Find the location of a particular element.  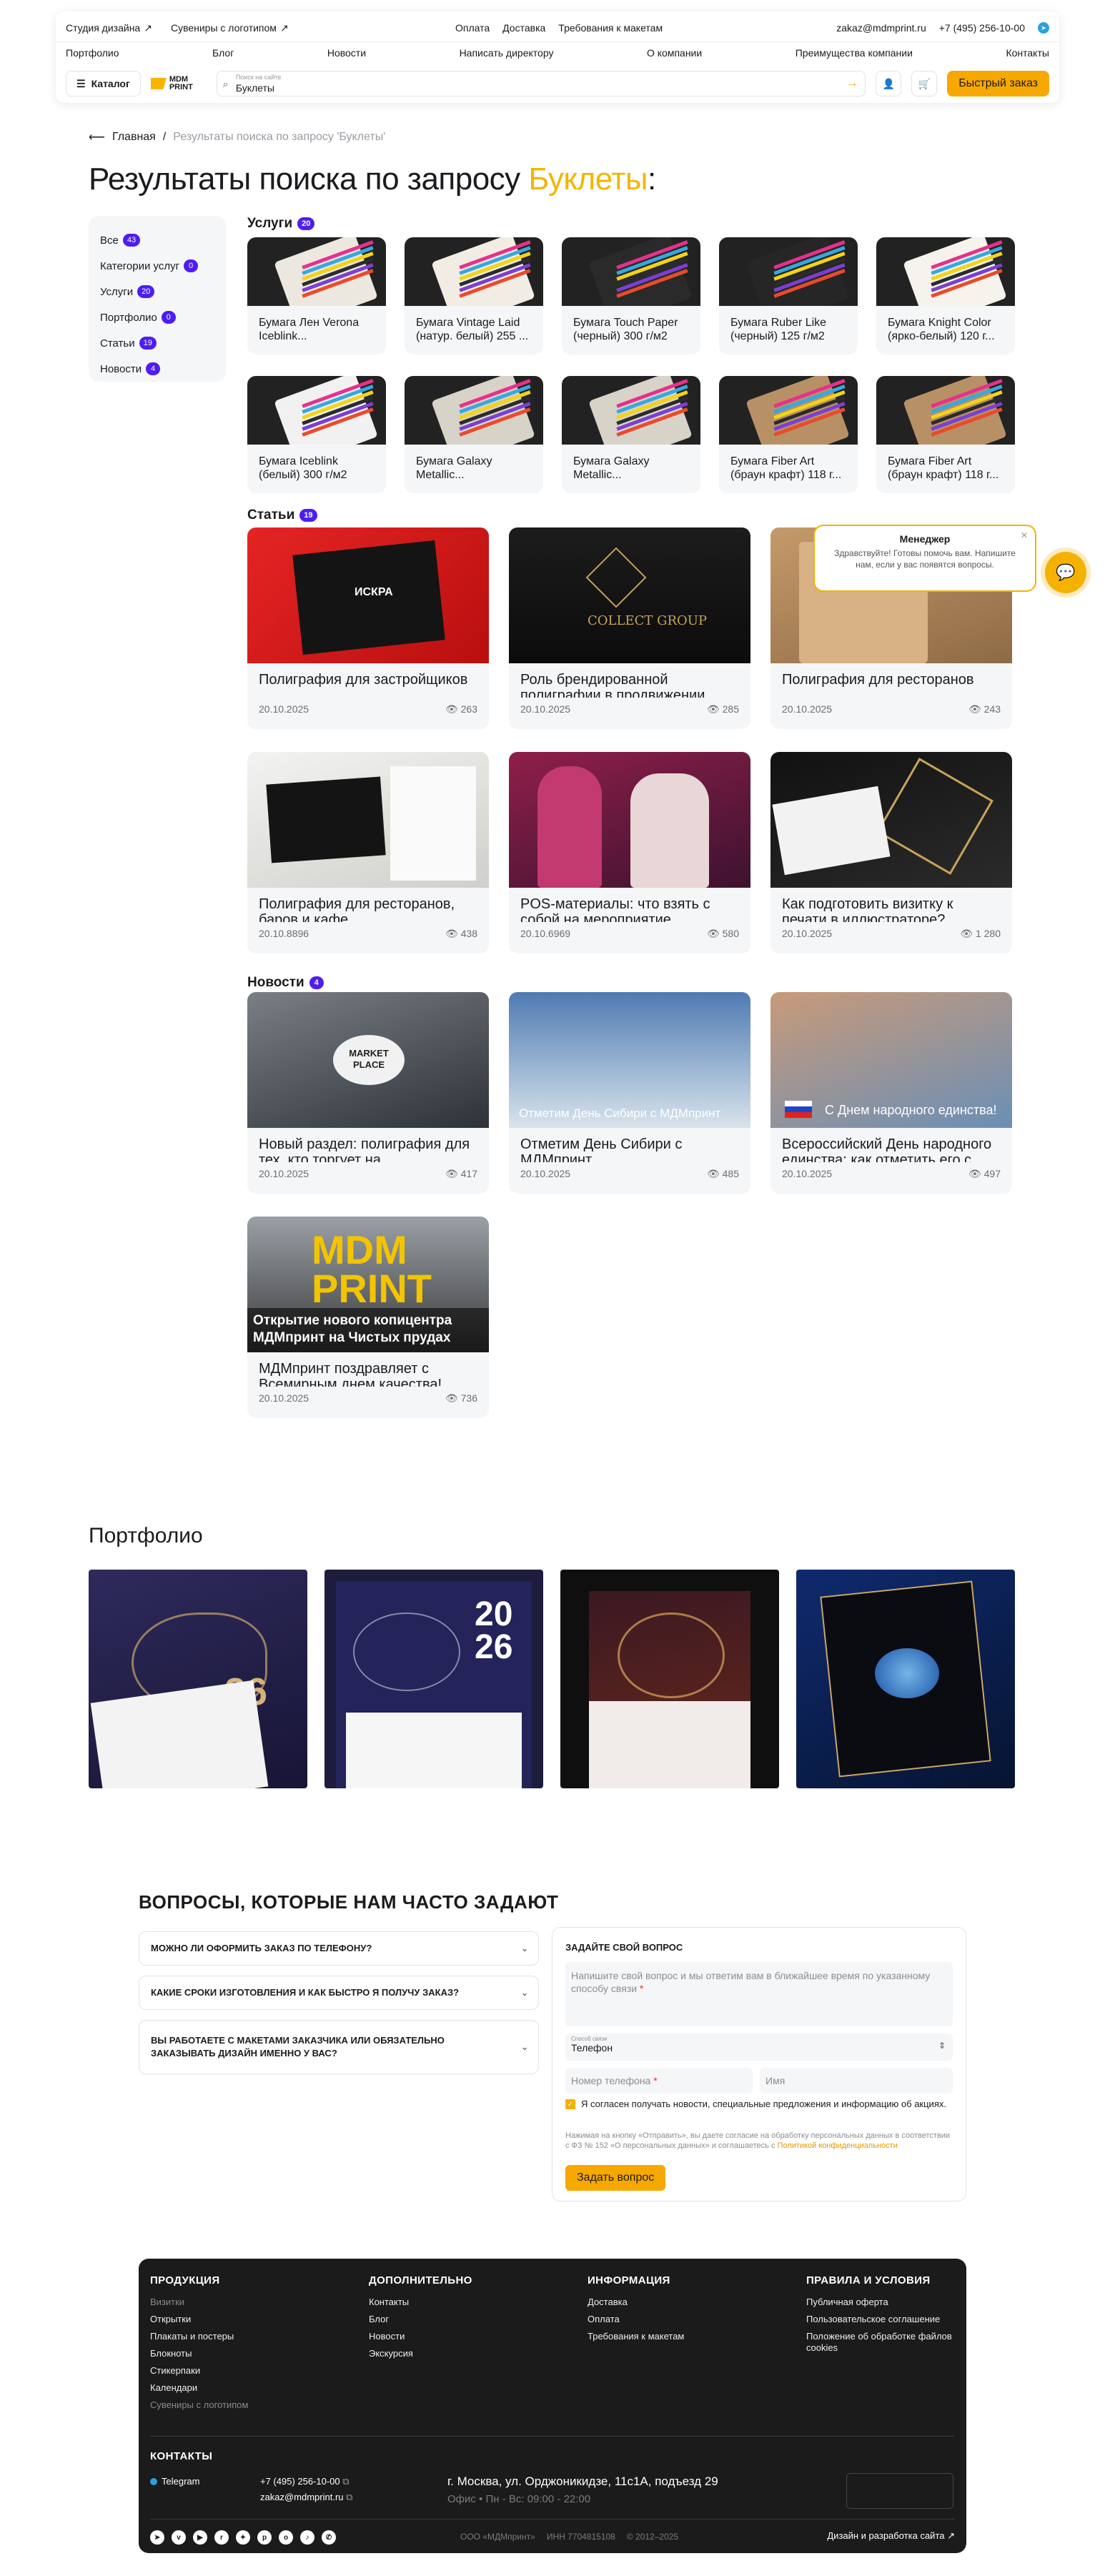

footer-link: Публичная оферта is located at coordinates (881, 2302).